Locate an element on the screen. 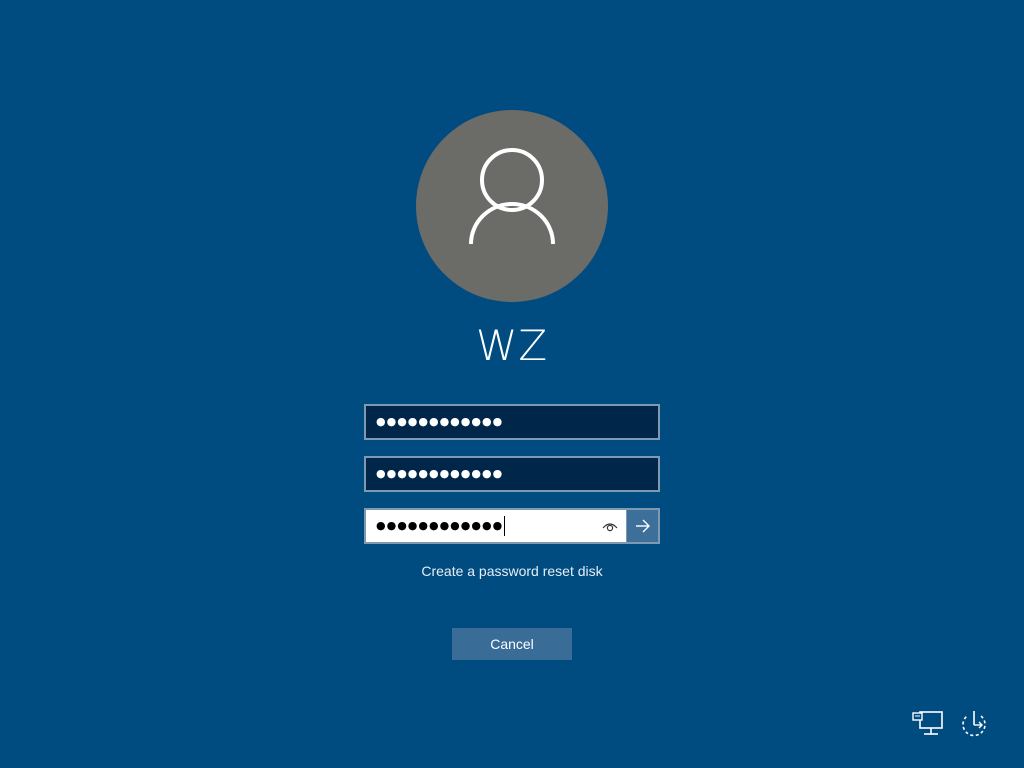  user-avatar is located at coordinates (512, 206).